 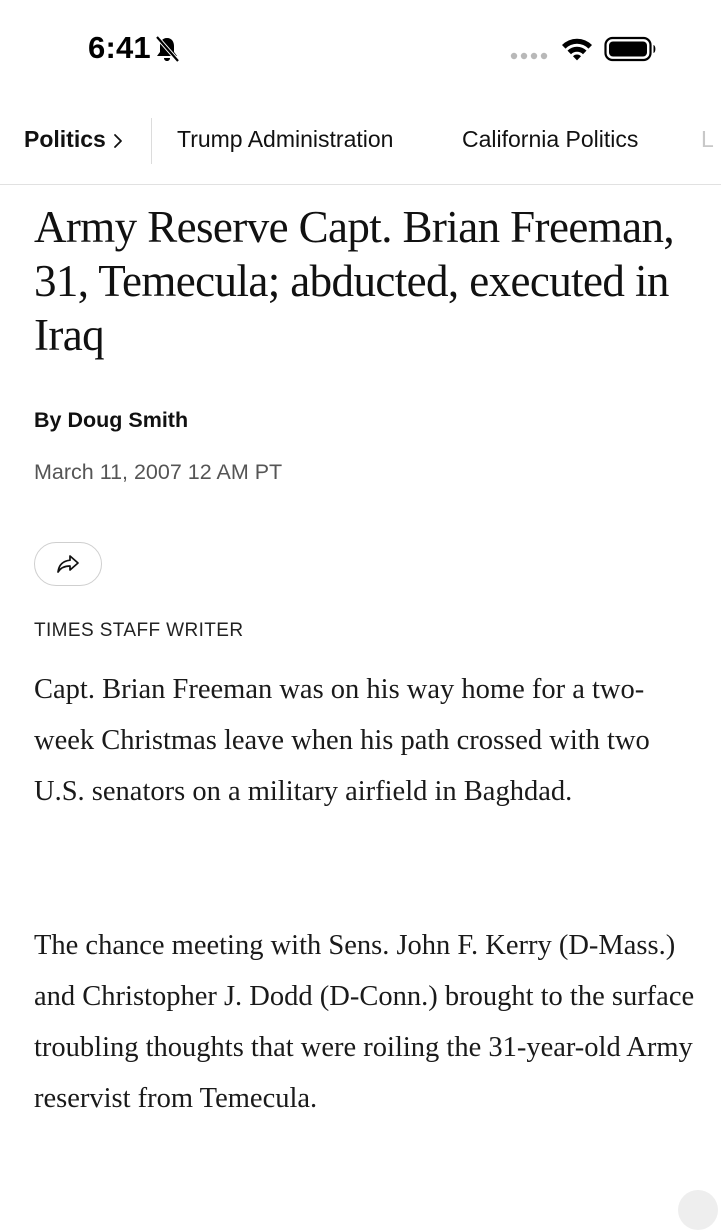 I want to click on nav-politics-label: Politics, so click(x=65, y=139).